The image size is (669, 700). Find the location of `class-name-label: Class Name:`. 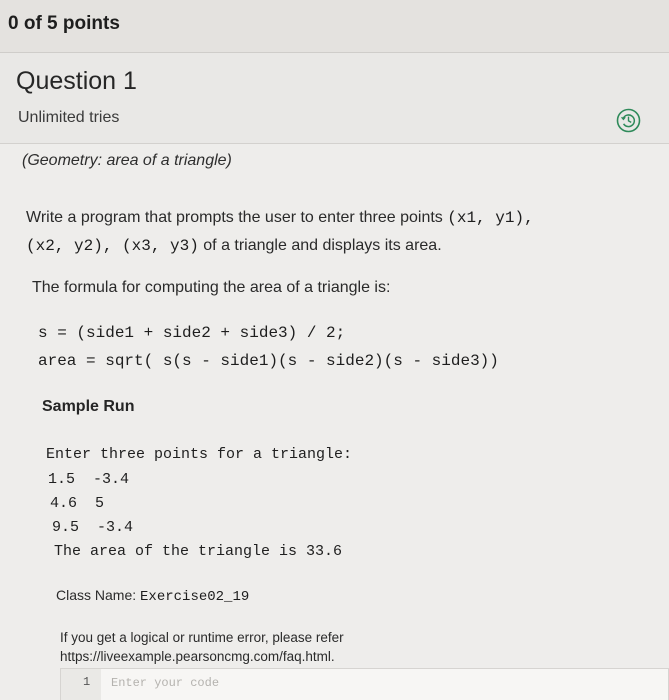

class-name-label: Class Name: is located at coordinates (98, 595).